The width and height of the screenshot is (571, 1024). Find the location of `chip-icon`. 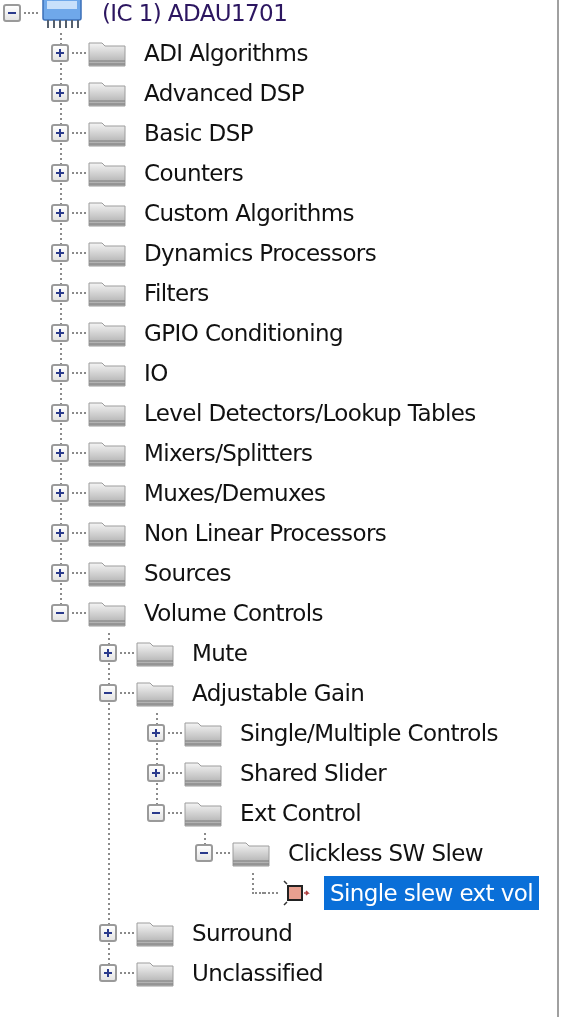

chip-icon is located at coordinates (62, 15).